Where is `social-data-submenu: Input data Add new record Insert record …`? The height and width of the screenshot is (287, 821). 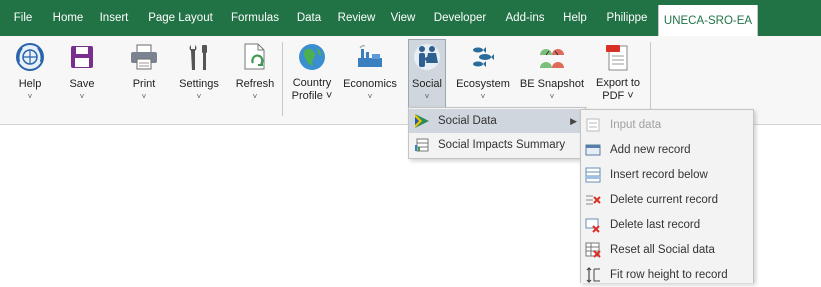 social-data-submenu: Input data Add new record Insert record … is located at coordinates (667, 196).